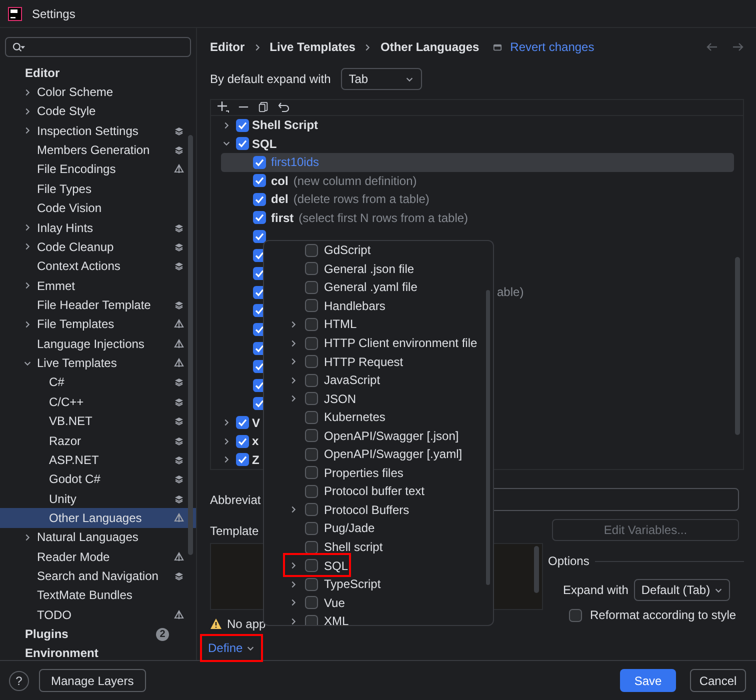 Image resolution: width=756 pixels, height=700 pixels. I want to click on template-row: del (delete rows from a table), so click(477, 199).